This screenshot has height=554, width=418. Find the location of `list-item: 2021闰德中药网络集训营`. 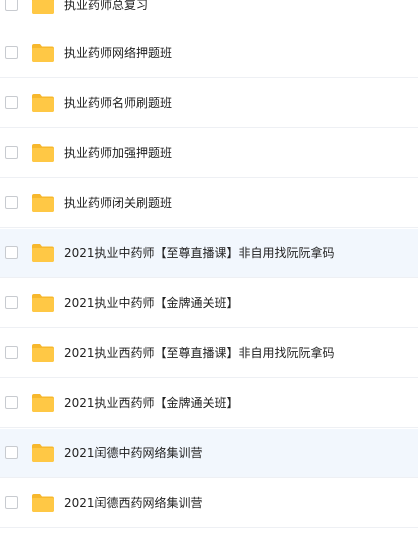

list-item: 2021闰德中药网络集训营 is located at coordinates (209, 453).